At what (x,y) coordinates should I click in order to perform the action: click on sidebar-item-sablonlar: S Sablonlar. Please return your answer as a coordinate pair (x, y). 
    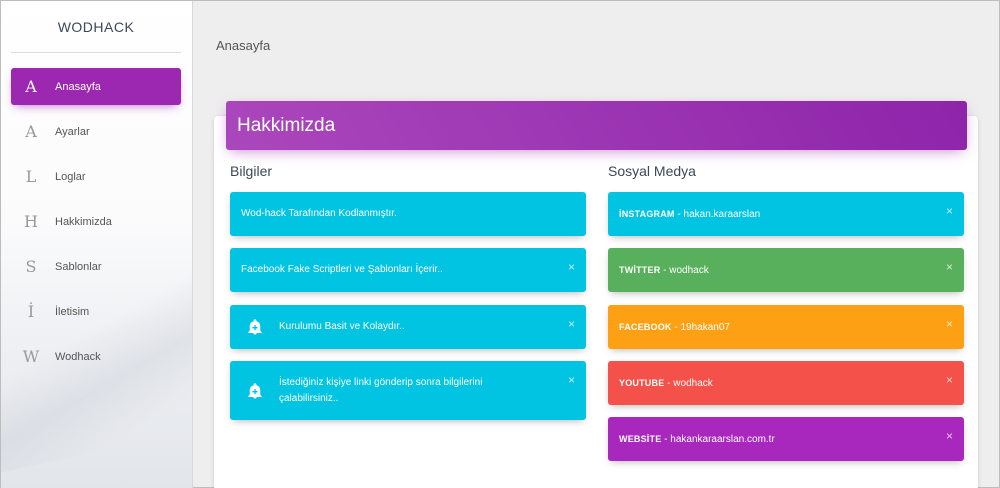
    Looking at the image, I should click on (96, 266).